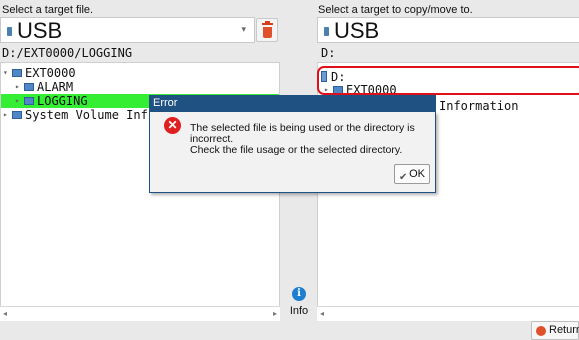 This screenshot has height=340, width=579. I want to click on chevron-down-icon: ▾, so click(243, 29).